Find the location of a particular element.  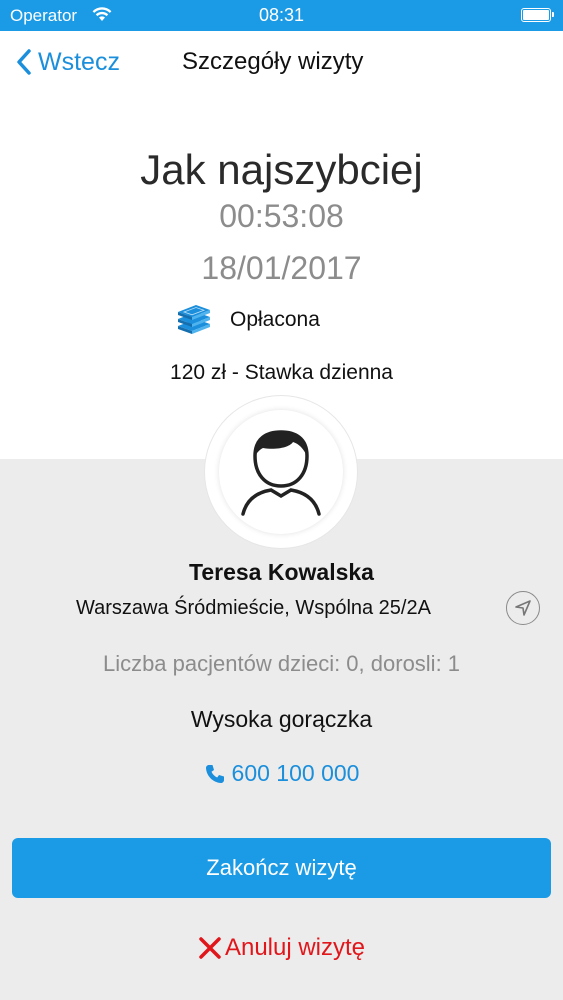

phone-number: 600 100 000 is located at coordinates (295, 773).